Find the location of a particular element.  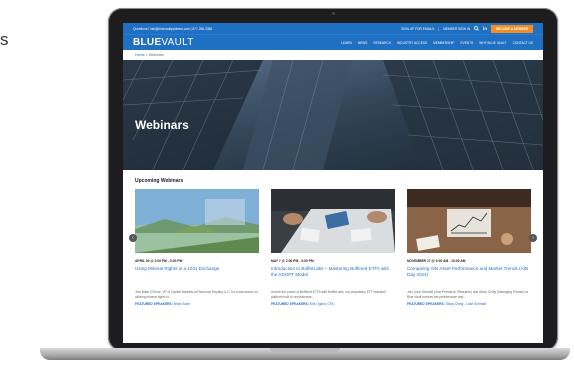

side-text: s is located at coordinates (4, 39).